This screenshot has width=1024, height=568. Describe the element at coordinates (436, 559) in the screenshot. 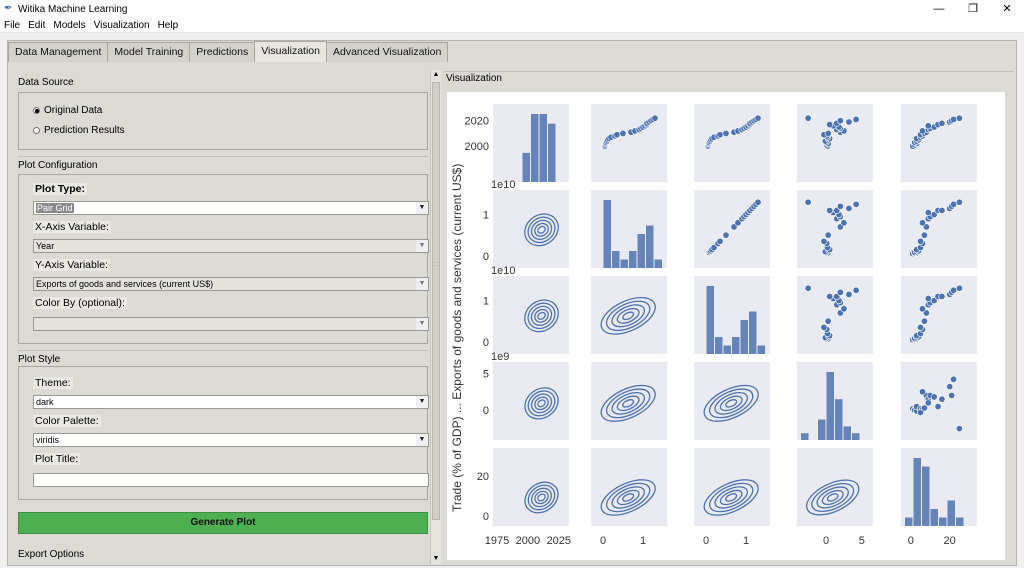

I see `scroll-down-icon: ▼` at that location.